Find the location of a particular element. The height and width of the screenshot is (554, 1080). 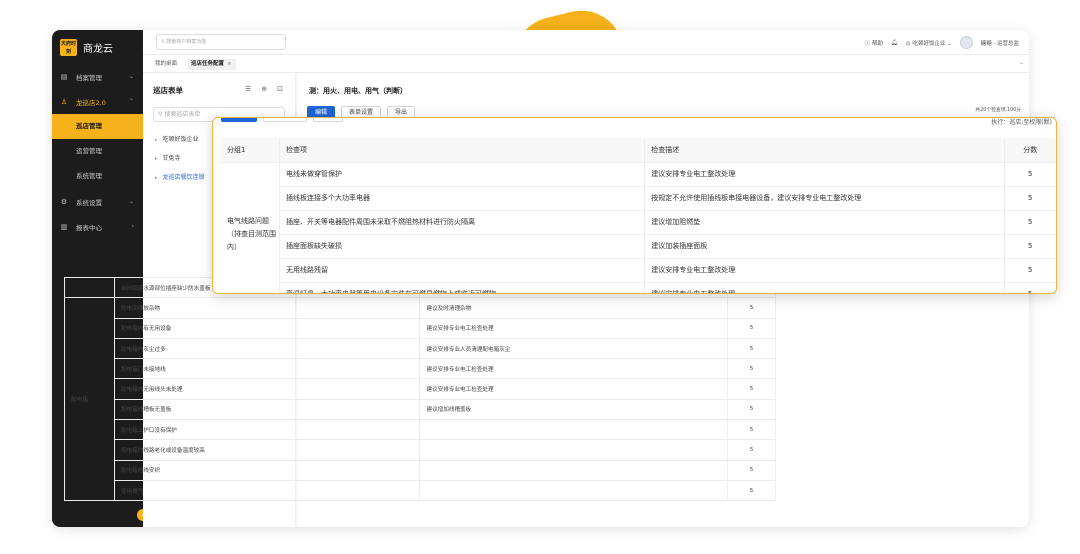

tree-node: ▸ 甘兔寺 is located at coordinates (180, 158).